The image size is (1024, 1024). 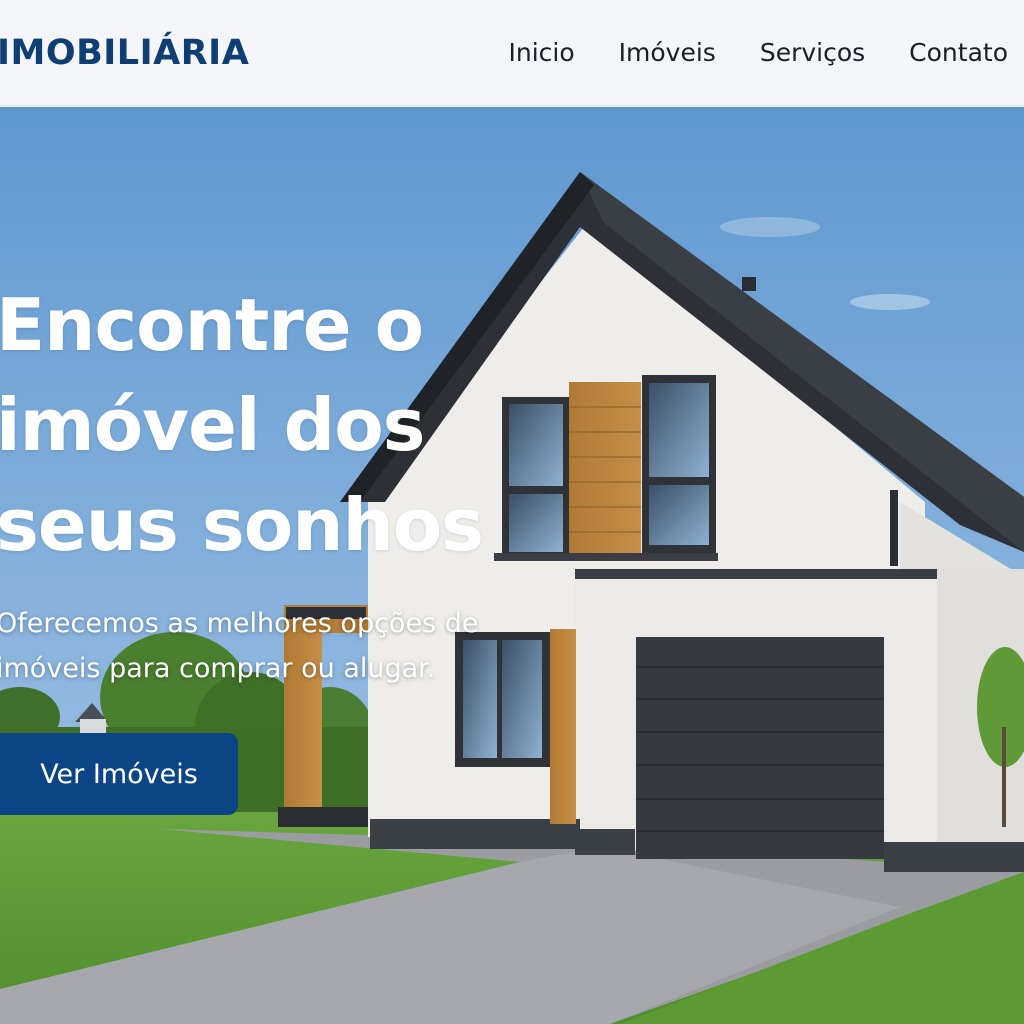 I want to click on hero-title: Encontre o imóvel dos seus sonhos, so click(x=242, y=425).